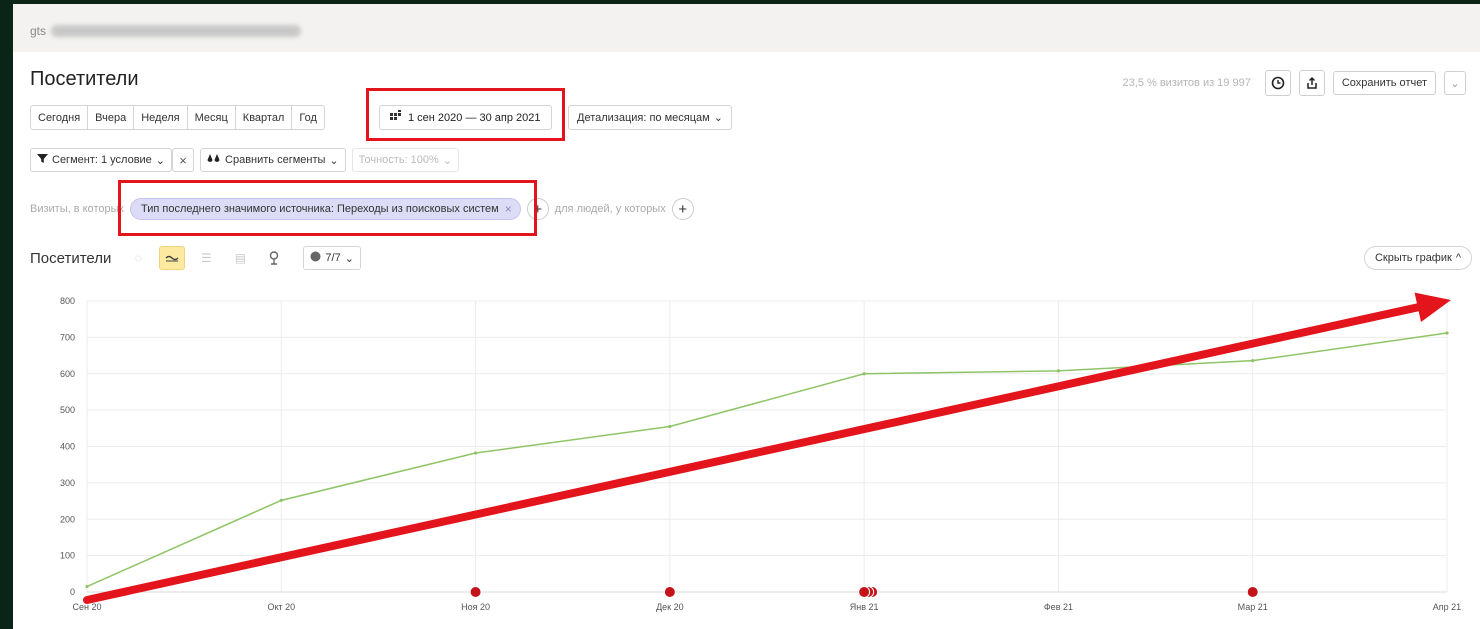 Image resolution: width=1480 pixels, height=629 pixels. Describe the element at coordinates (67, 410) in the screenshot. I see `y-tick-label: 500` at that location.